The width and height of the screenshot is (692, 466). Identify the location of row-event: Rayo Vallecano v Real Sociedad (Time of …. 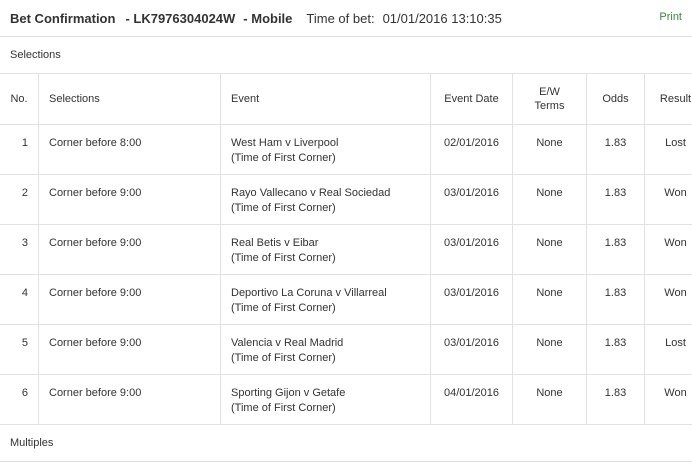
(325, 199).